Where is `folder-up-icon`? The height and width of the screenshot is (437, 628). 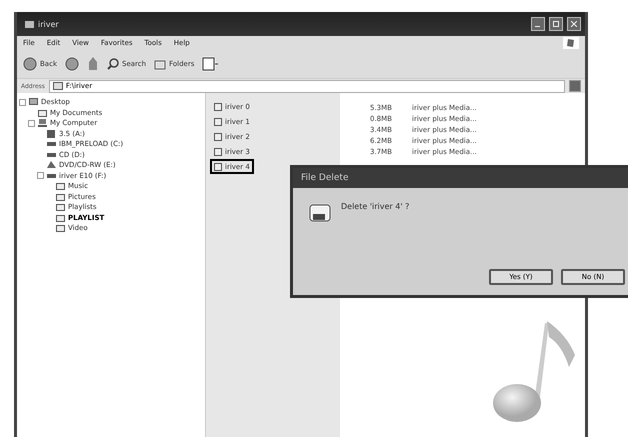
folder-up-icon is located at coordinates (93, 64).